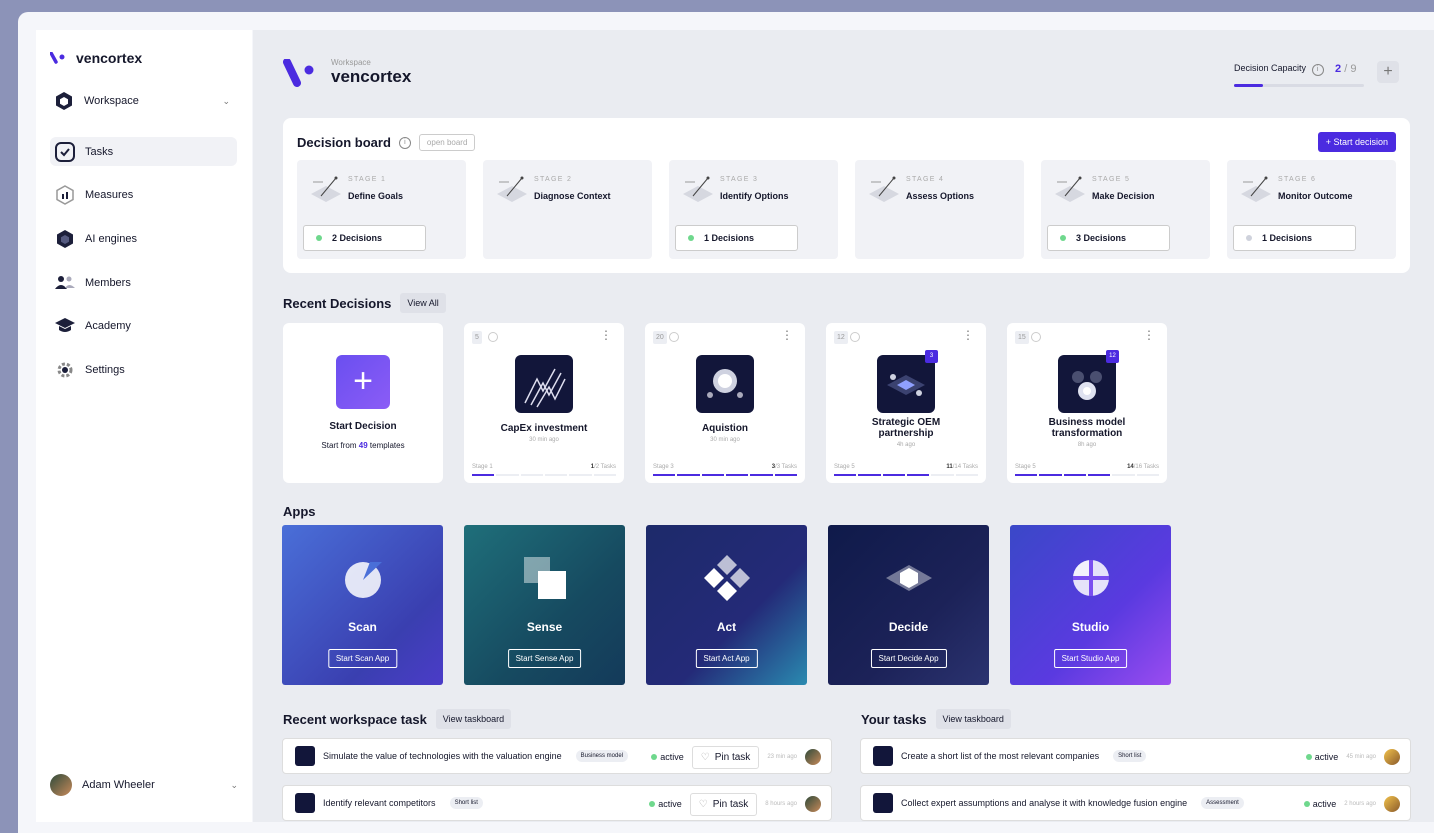  What do you see at coordinates (381, 209) in the screenshot?
I see `stage-card: STAGE 1 Define Goals 2 Decisions` at bounding box center [381, 209].